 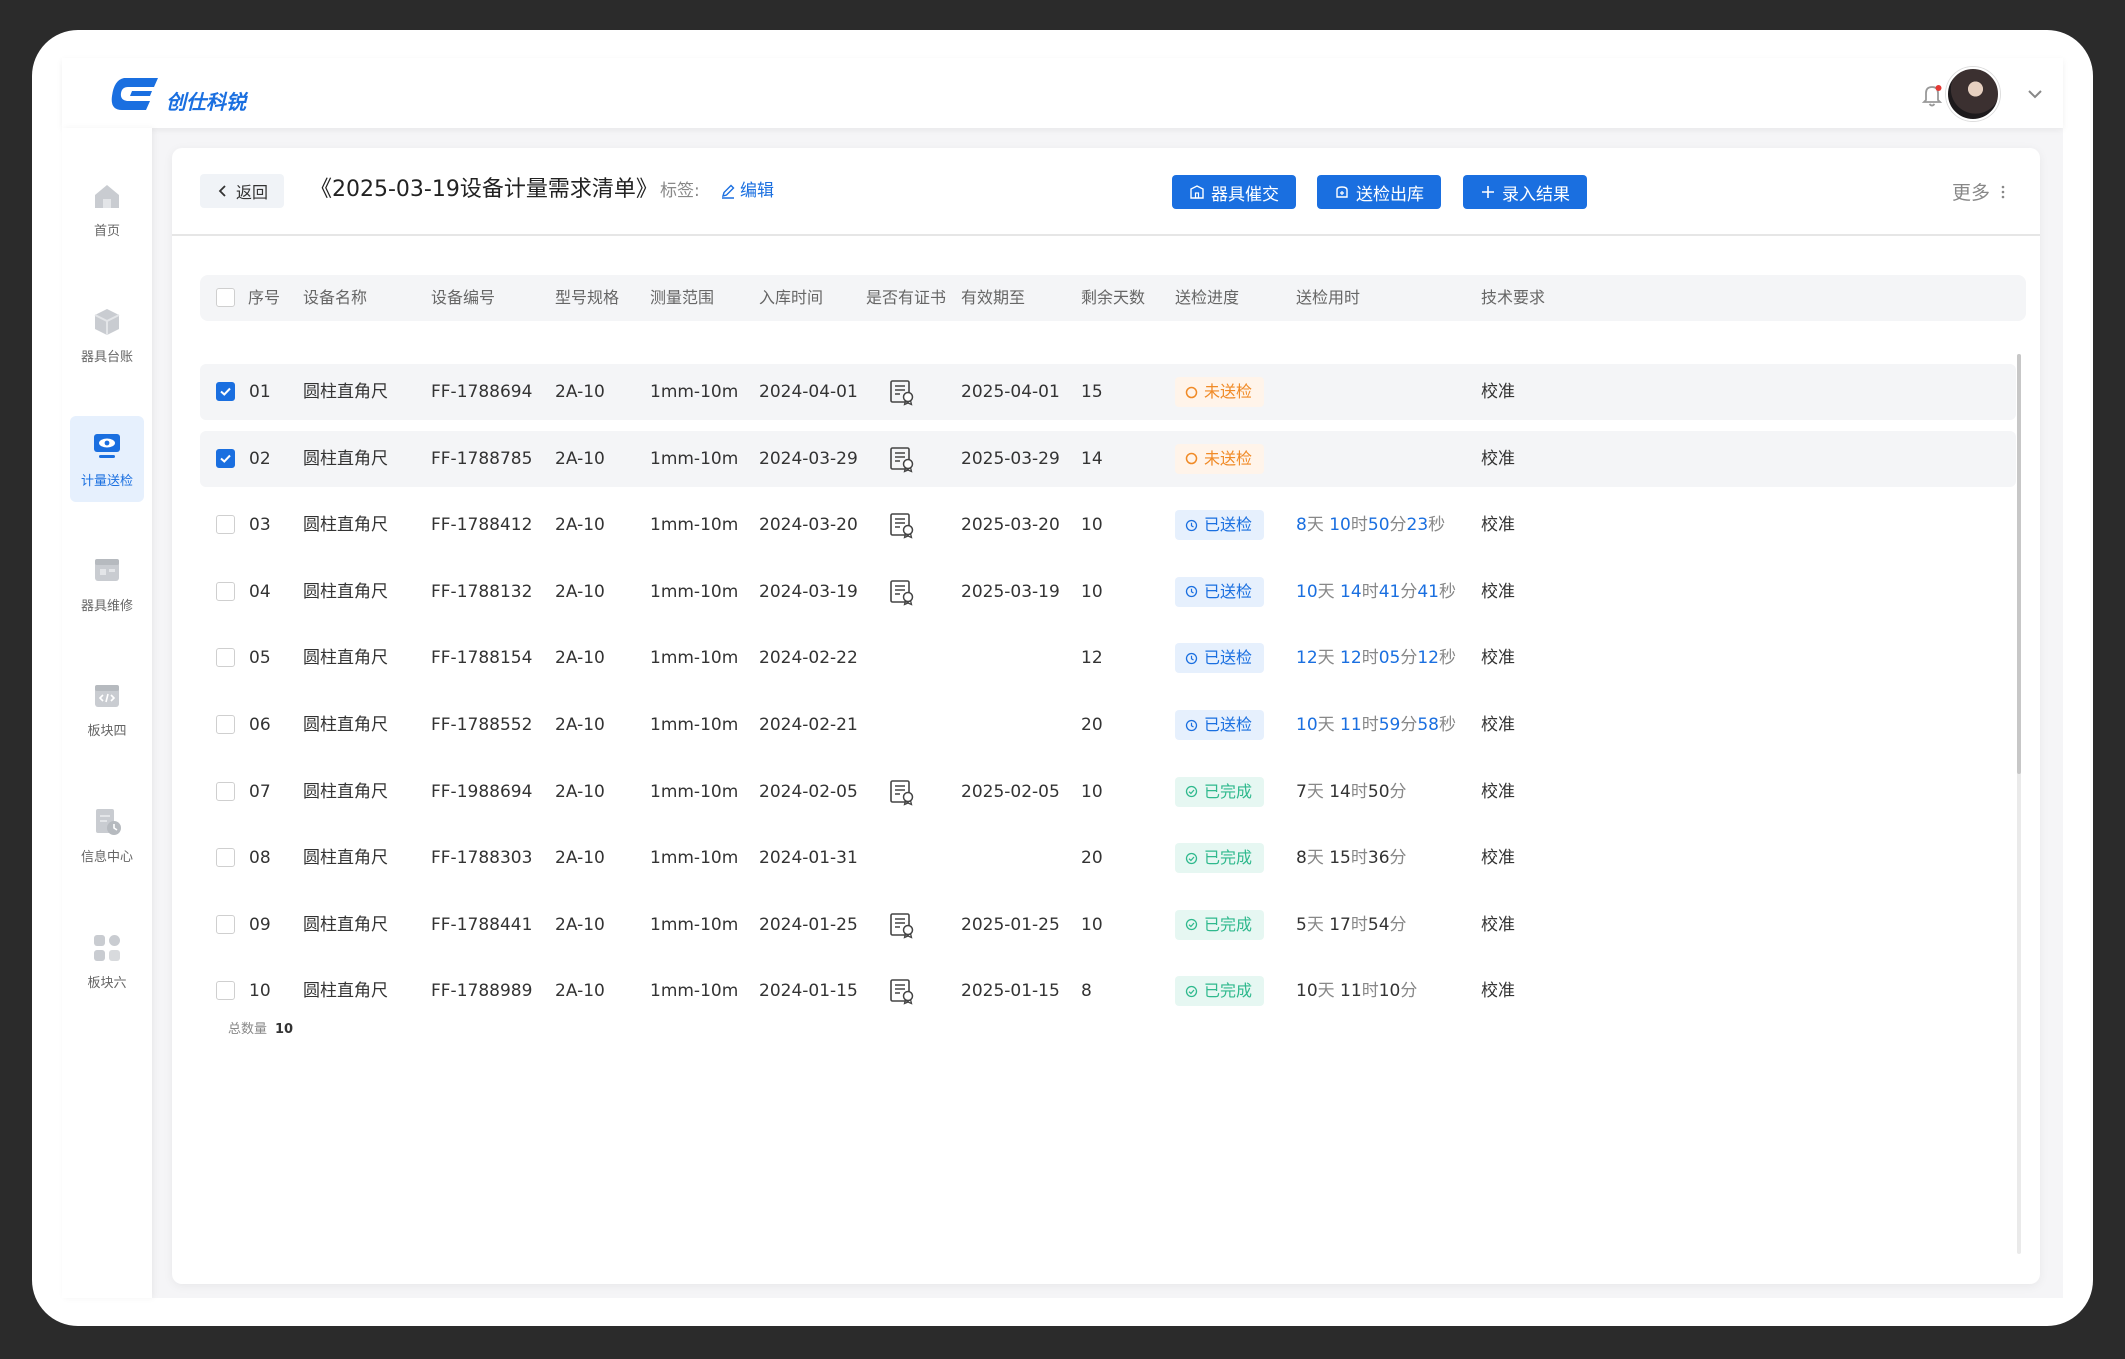 What do you see at coordinates (808, 725) in the screenshot?
I see `cell-in-date: 2024-02-21` at bounding box center [808, 725].